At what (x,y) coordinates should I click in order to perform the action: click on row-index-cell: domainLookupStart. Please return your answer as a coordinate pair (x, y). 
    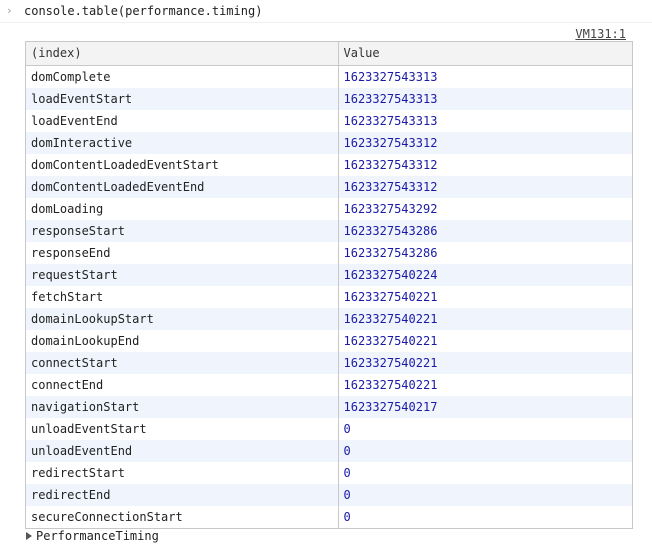
    Looking at the image, I should click on (182, 318).